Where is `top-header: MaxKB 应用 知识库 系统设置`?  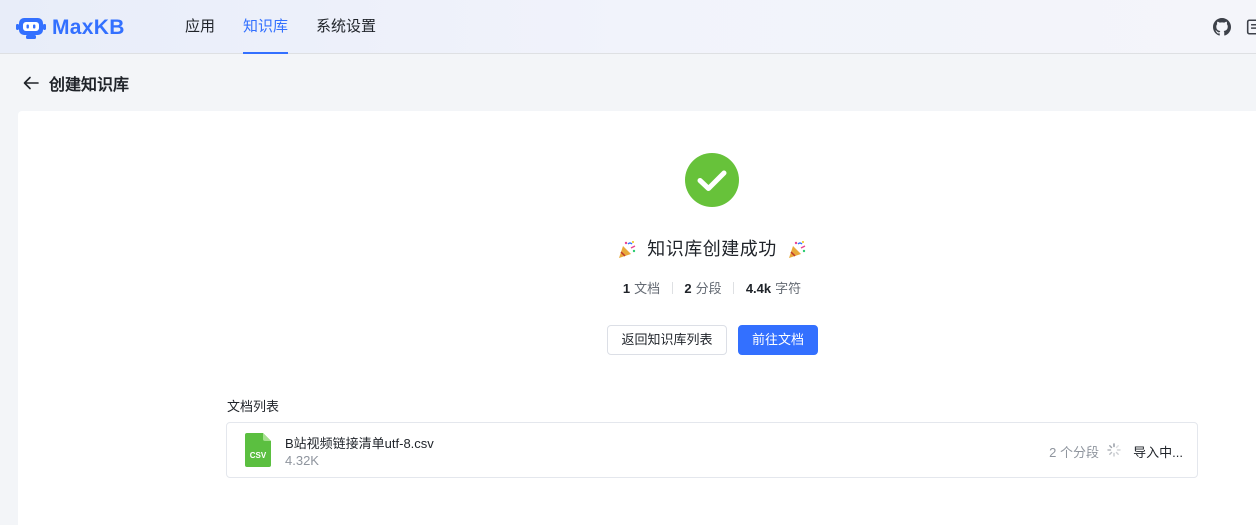
top-header: MaxKB 应用 知识库 系统设置 is located at coordinates (628, 27).